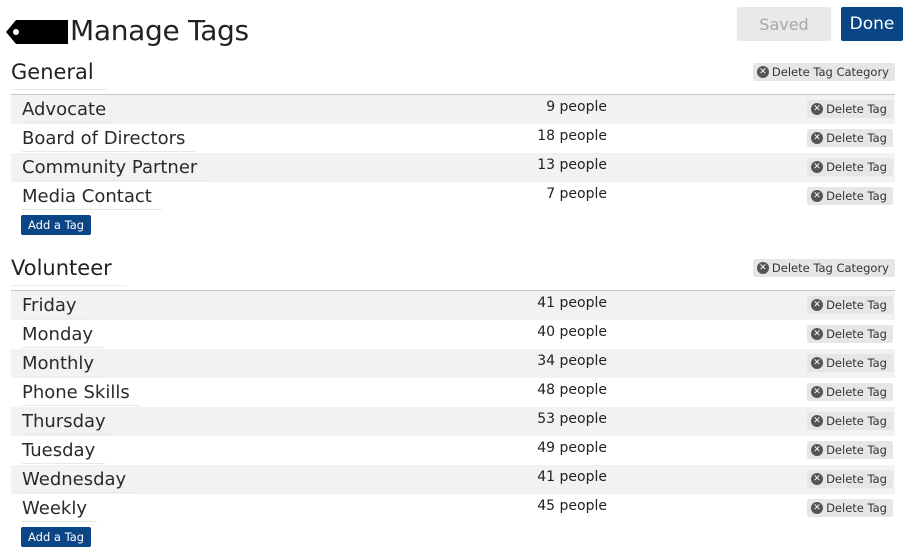 This screenshot has width=908, height=548. Describe the element at coordinates (109, 140) in the screenshot. I see `tag-name: Board of Directors` at that location.